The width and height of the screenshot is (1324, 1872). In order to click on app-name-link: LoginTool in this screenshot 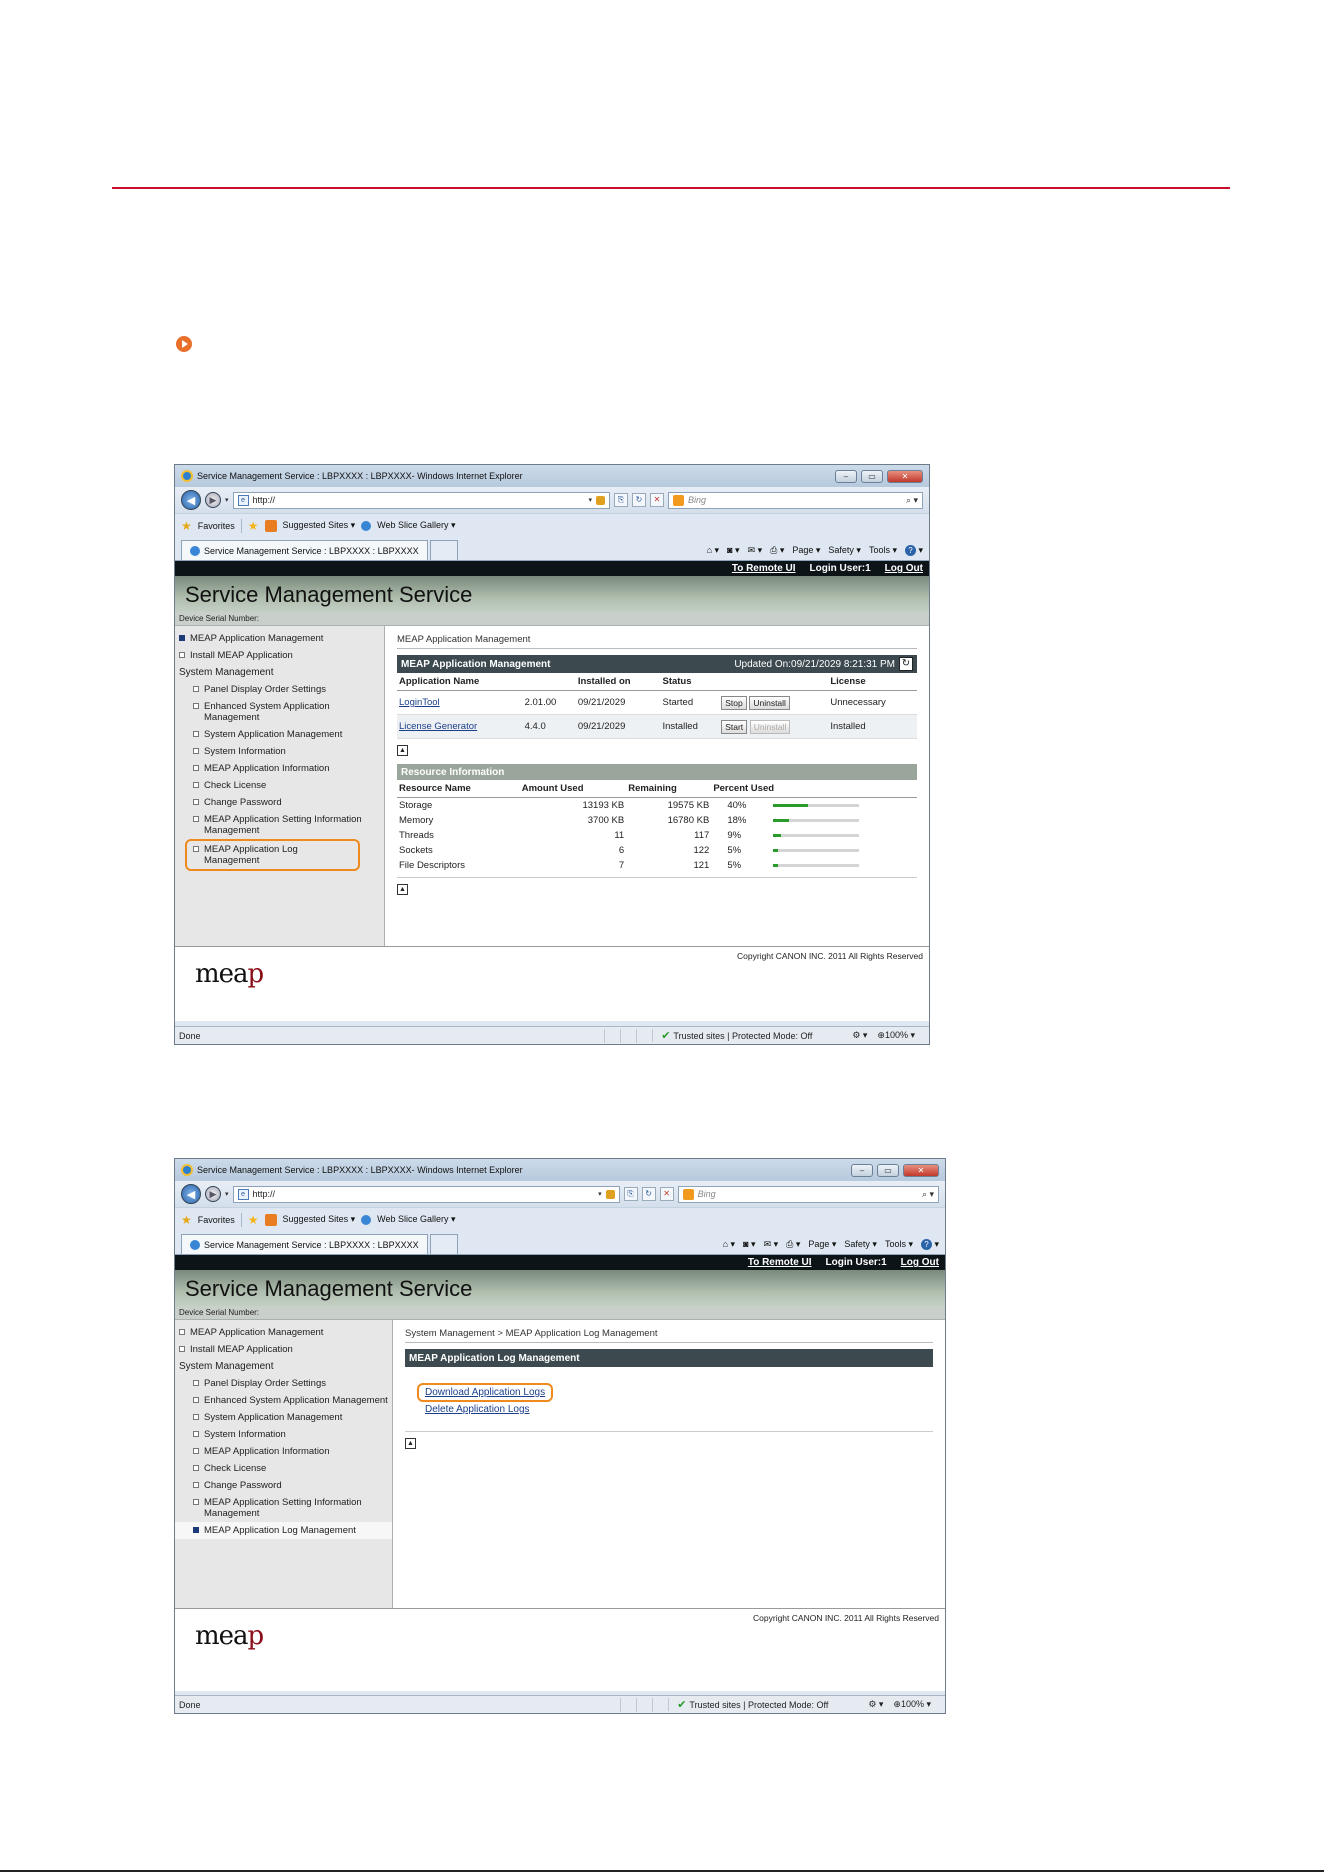, I will do `click(419, 702)`.